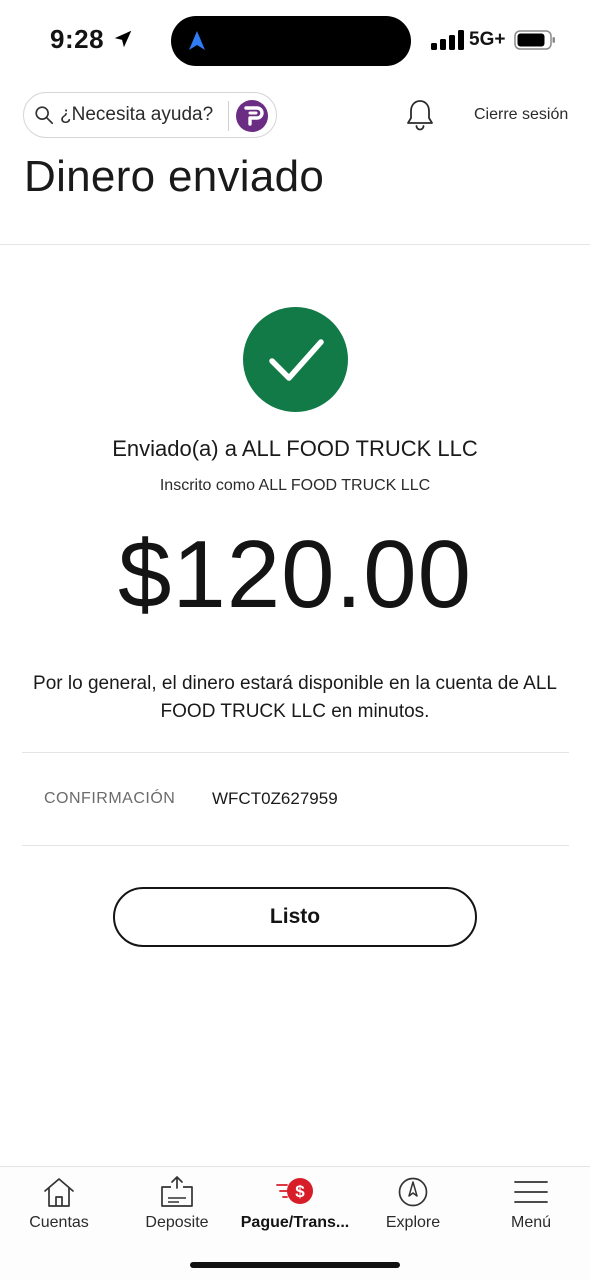  Describe the element at coordinates (174, 176) in the screenshot. I see `page-title: Dinero enviado` at that location.